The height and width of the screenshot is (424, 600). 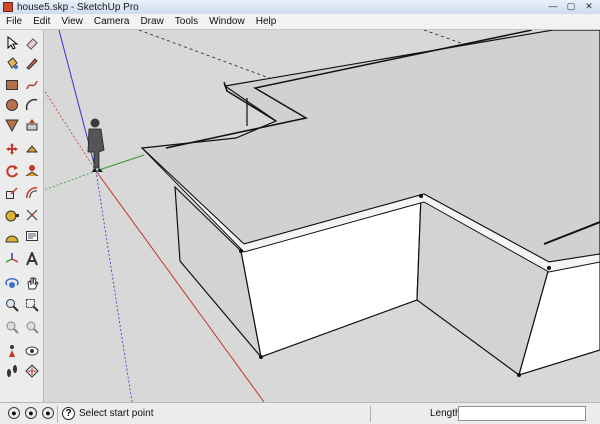 I want to click on window-controls: — ▢ ✕, so click(x=571, y=7).